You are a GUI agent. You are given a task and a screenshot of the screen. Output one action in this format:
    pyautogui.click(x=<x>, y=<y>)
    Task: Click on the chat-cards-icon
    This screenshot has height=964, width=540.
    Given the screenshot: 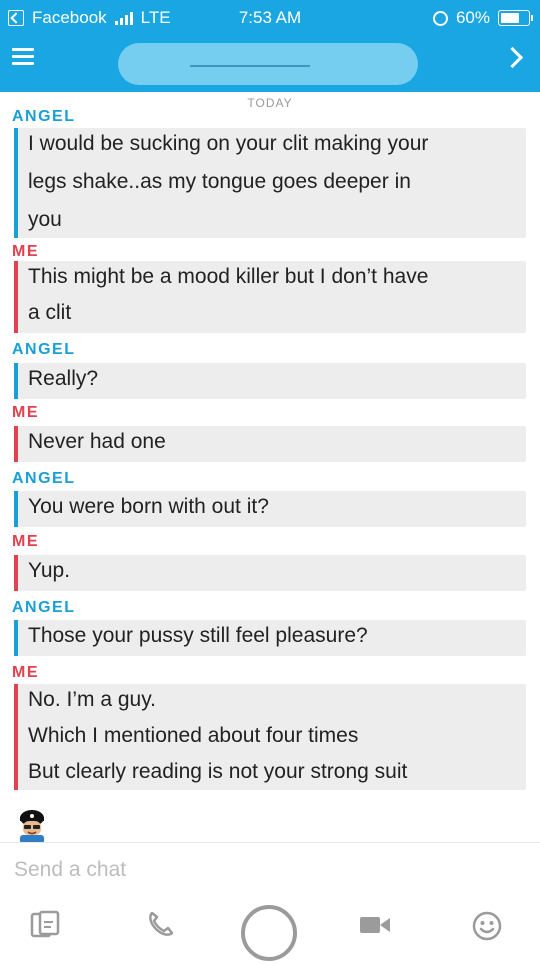 What is the action you would take?
    pyautogui.click(x=45, y=924)
    